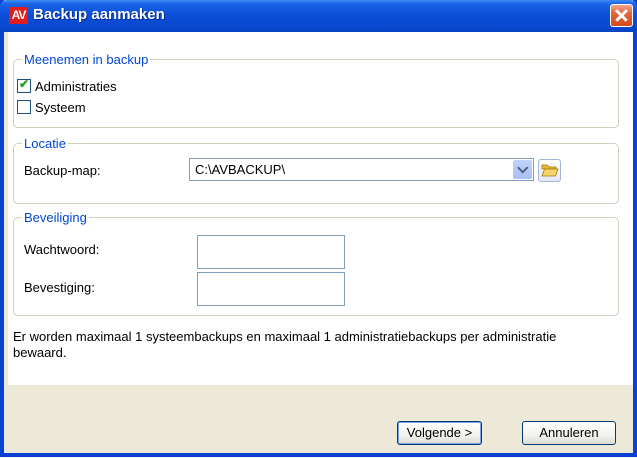 Image resolution: width=637 pixels, height=458 pixels. What do you see at coordinates (24, 107) in the screenshot?
I see `systeem-checkbox` at bounding box center [24, 107].